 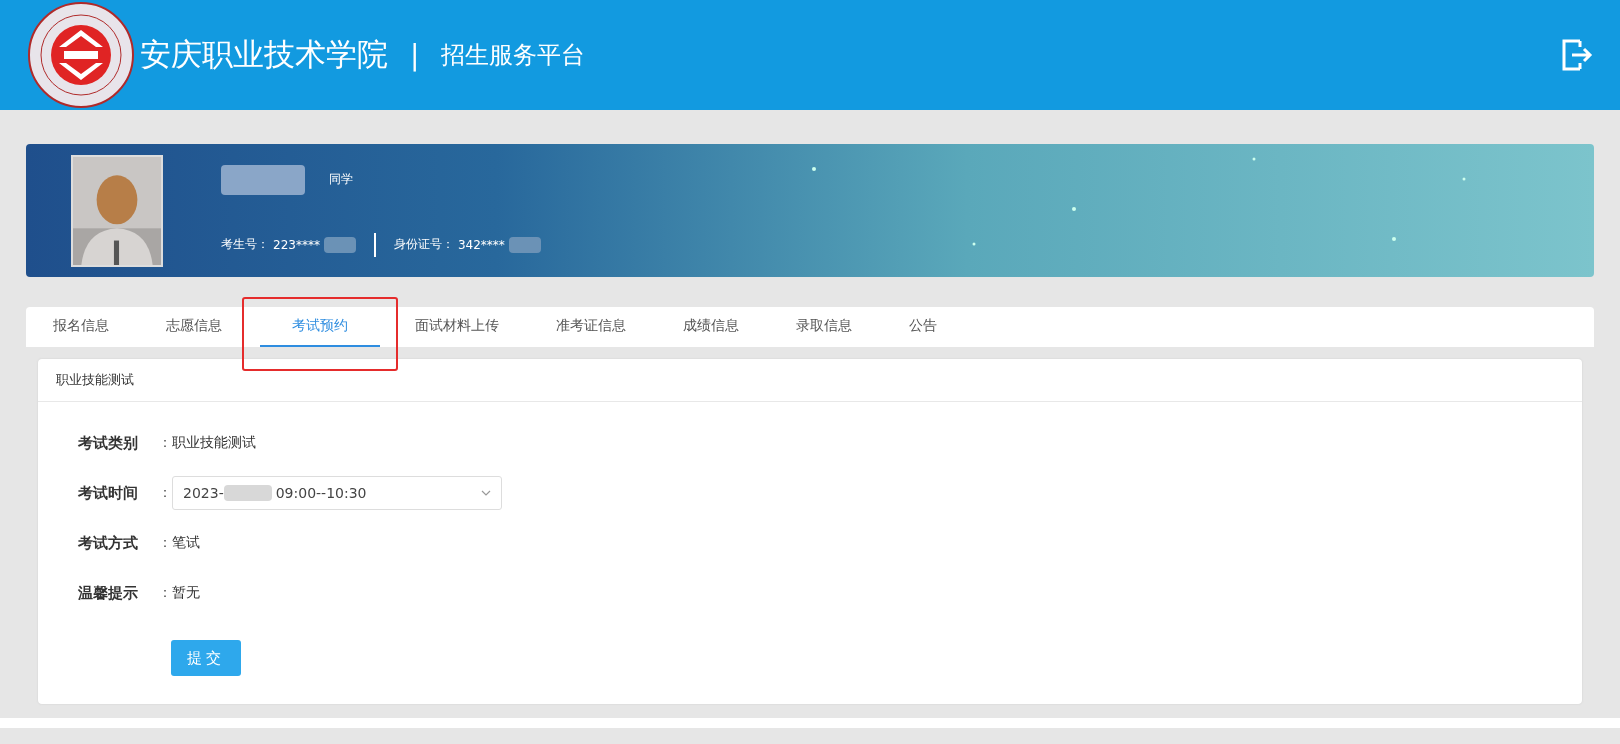 I want to click on tab: 报名信息, so click(x=81, y=327).